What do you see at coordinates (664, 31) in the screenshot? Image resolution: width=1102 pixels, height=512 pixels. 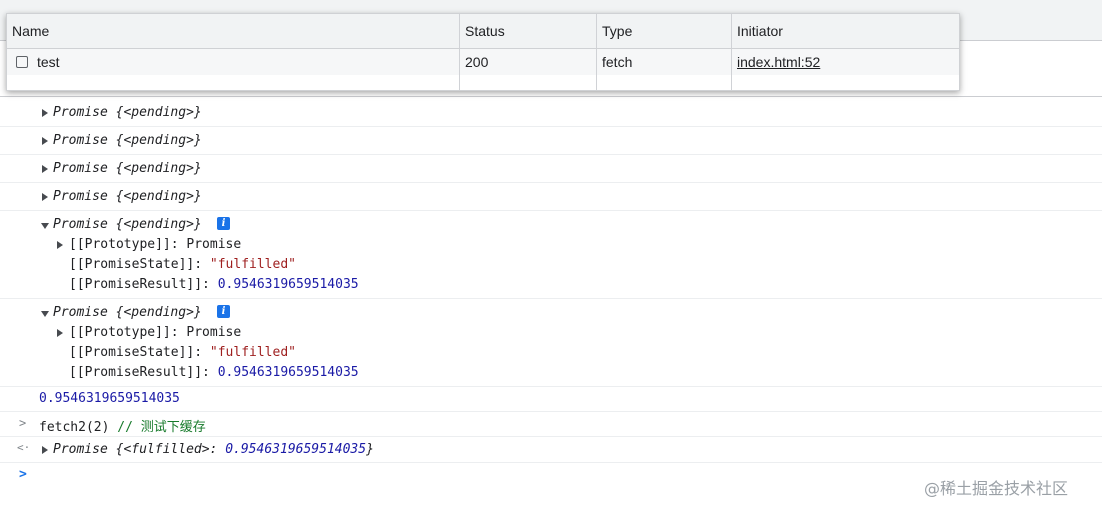 I see `column-header-type: Type` at bounding box center [664, 31].